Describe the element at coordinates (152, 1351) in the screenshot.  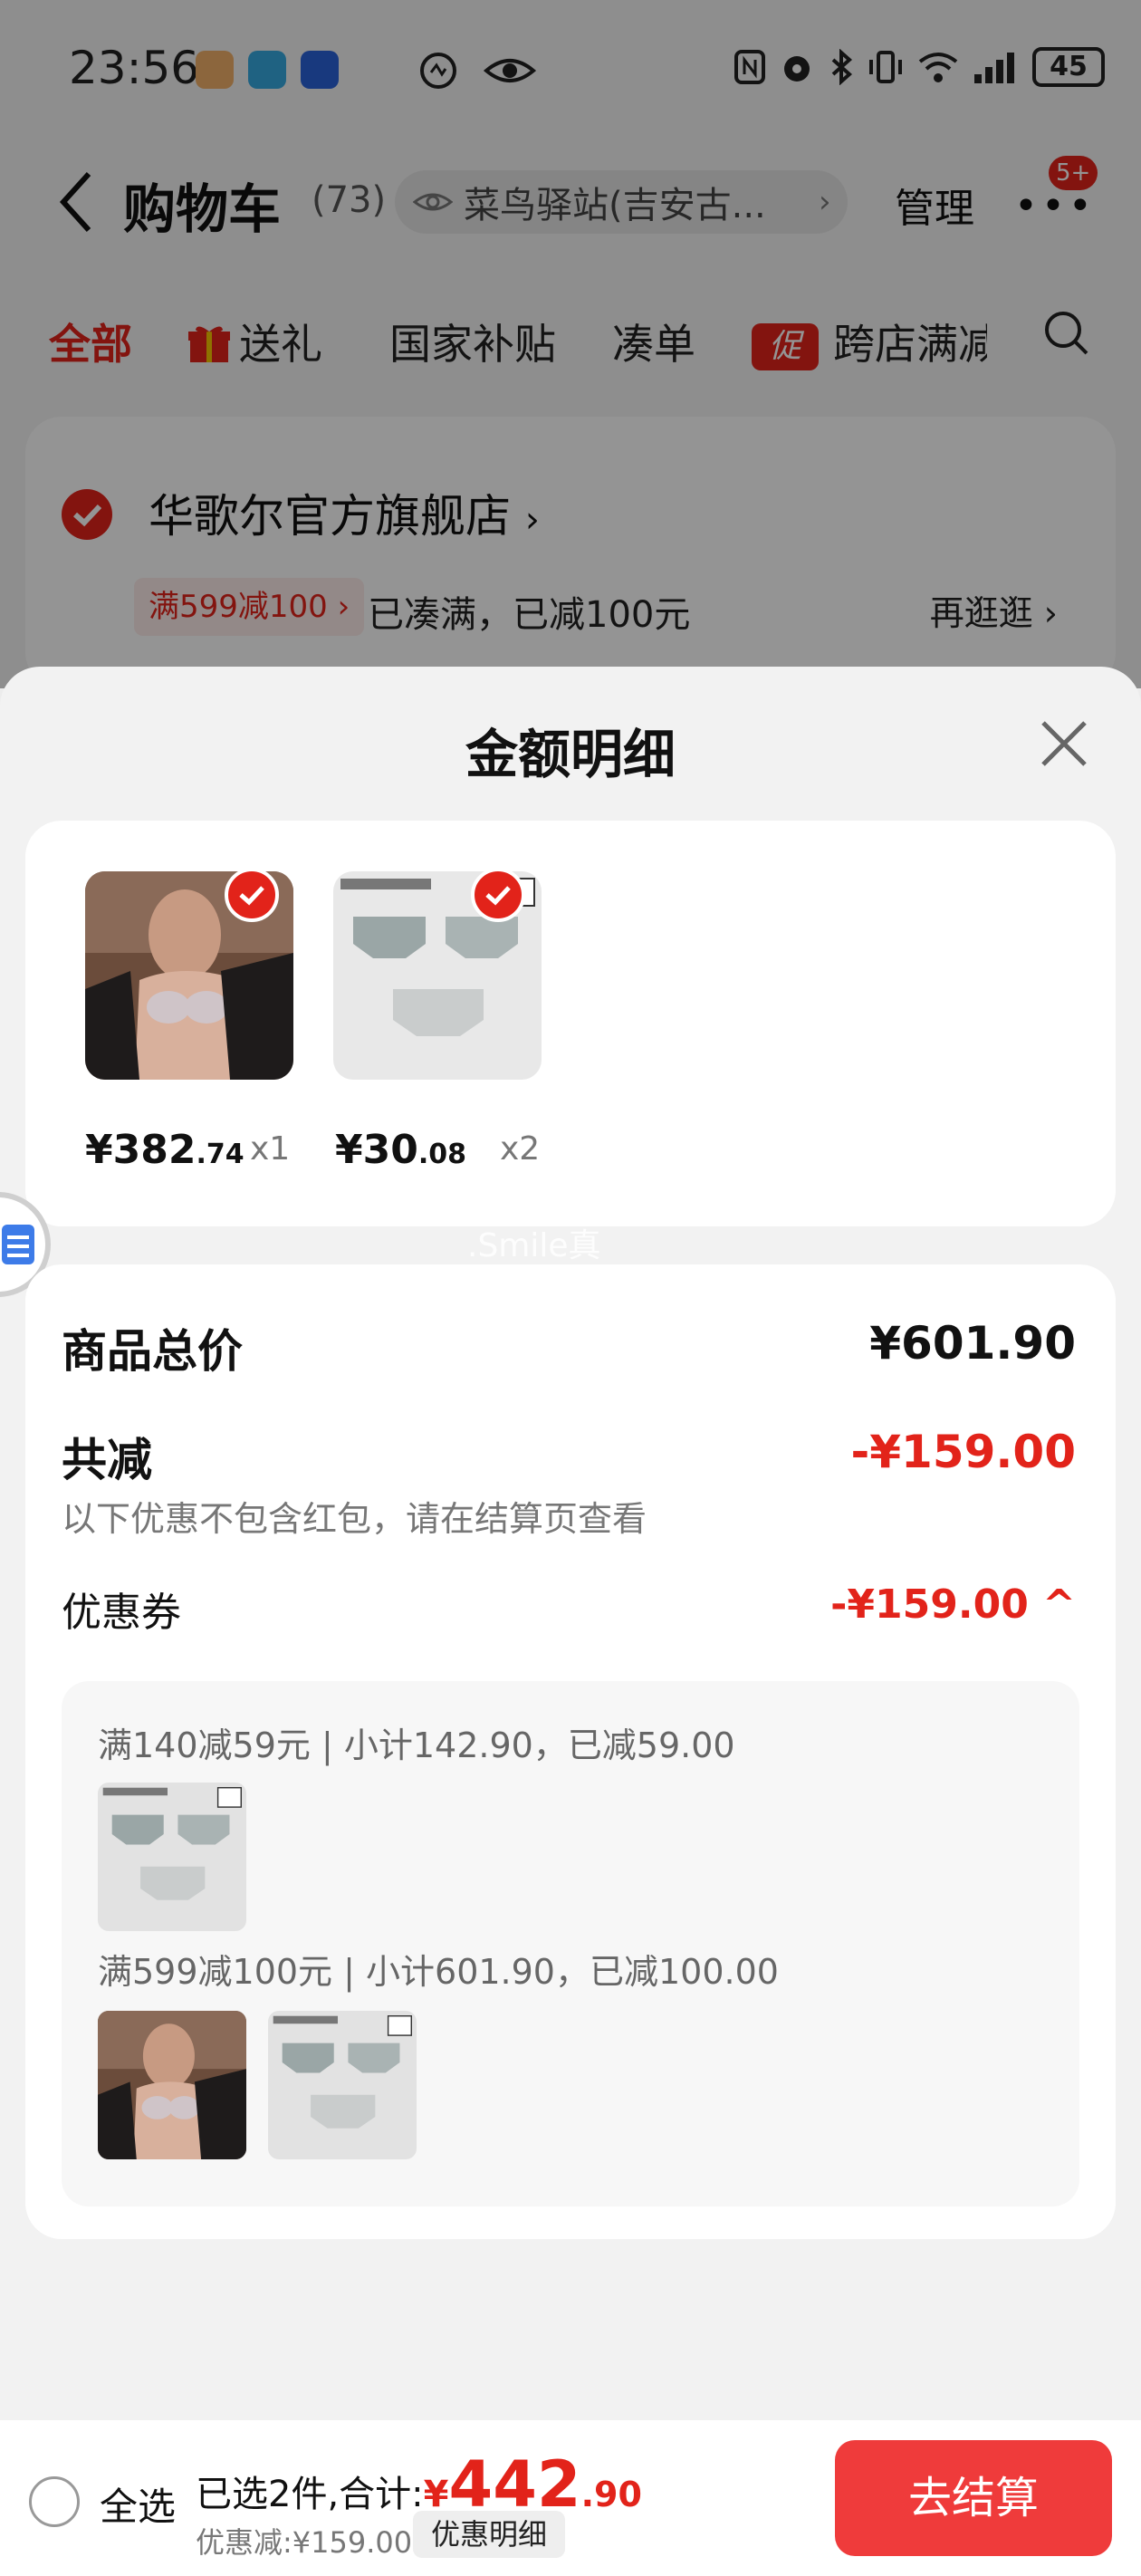
I see `total-price-label: 商品总价` at that location.